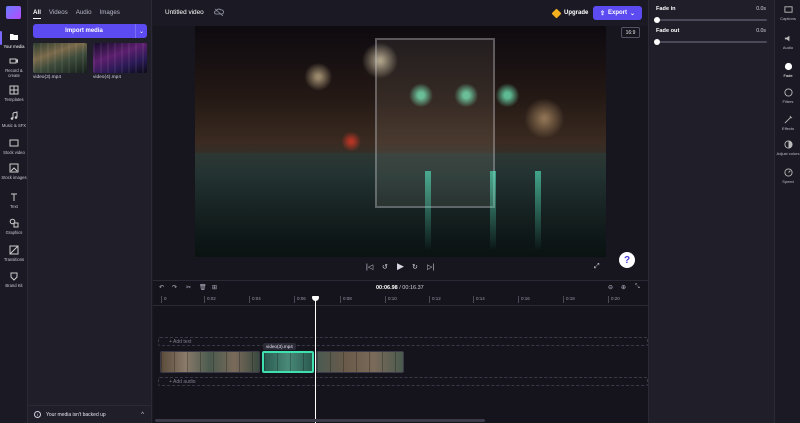  What do you see at coordinates (710, 41) in the screenshot?
I see `fade-out-slider` at bounding box center [710, 41].